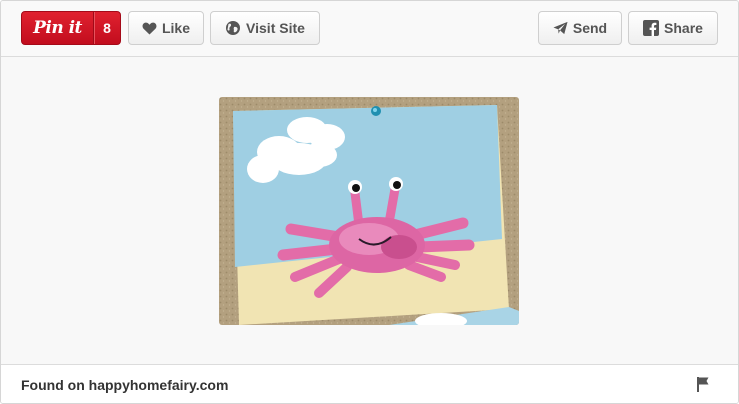  Describe the element at coordinates (703, 387) in the screenshot. I see `flag-icon` at that location.